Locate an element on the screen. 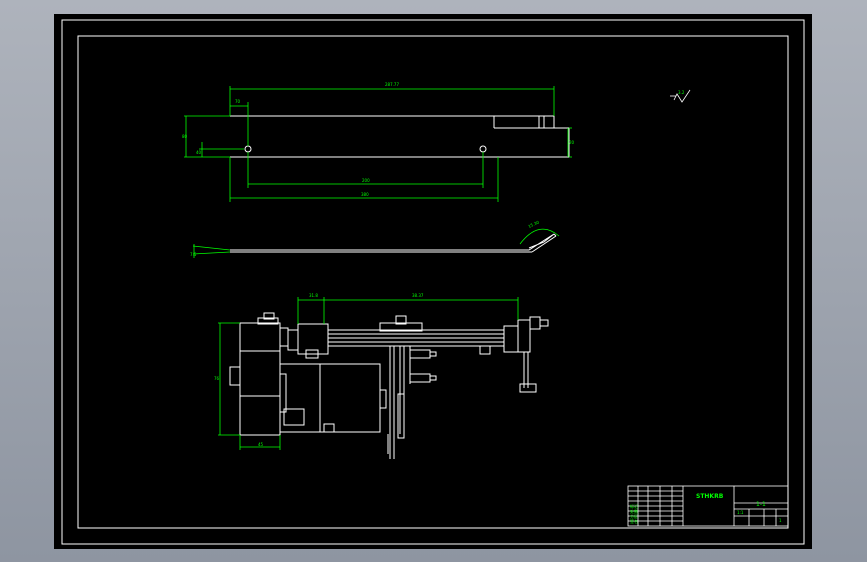 This screenshot has height=562, width=867. roughness-value: 3.2 is located at coordinates (681, 92).